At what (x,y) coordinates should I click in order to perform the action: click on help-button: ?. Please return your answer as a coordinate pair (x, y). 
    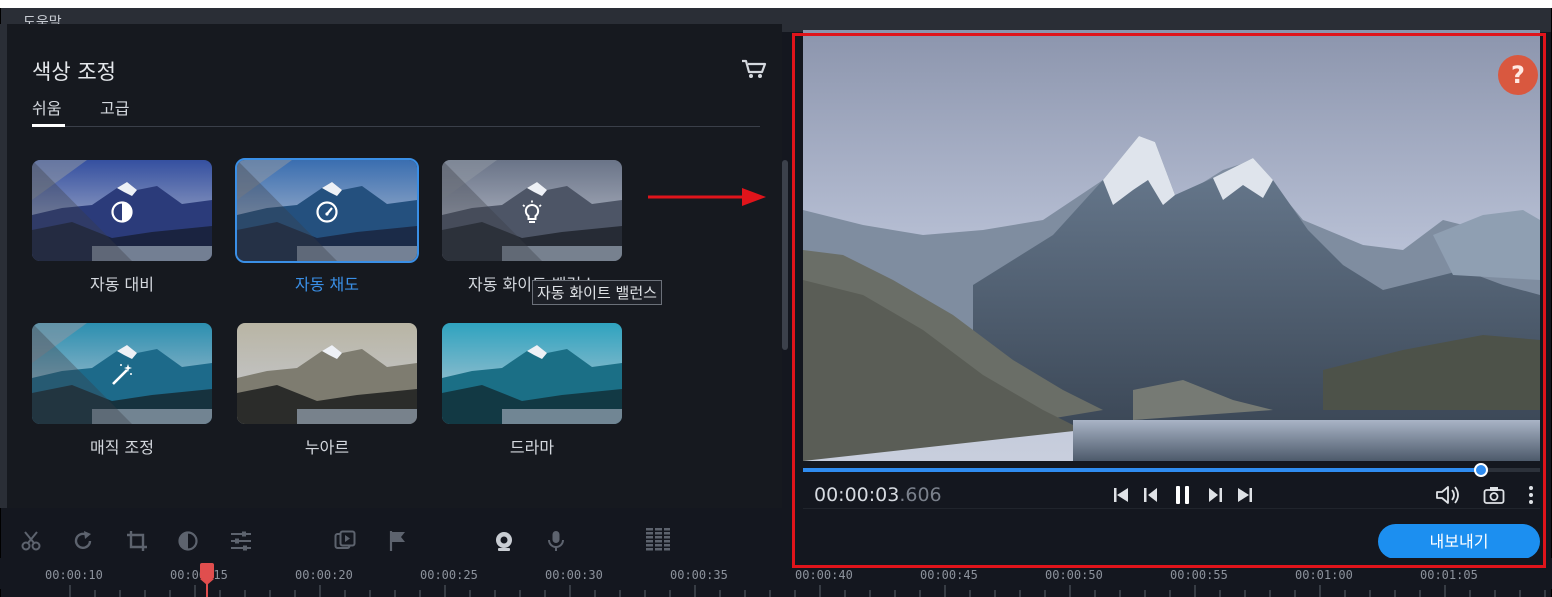
    Looking at the image, I should click on (1518, 75).